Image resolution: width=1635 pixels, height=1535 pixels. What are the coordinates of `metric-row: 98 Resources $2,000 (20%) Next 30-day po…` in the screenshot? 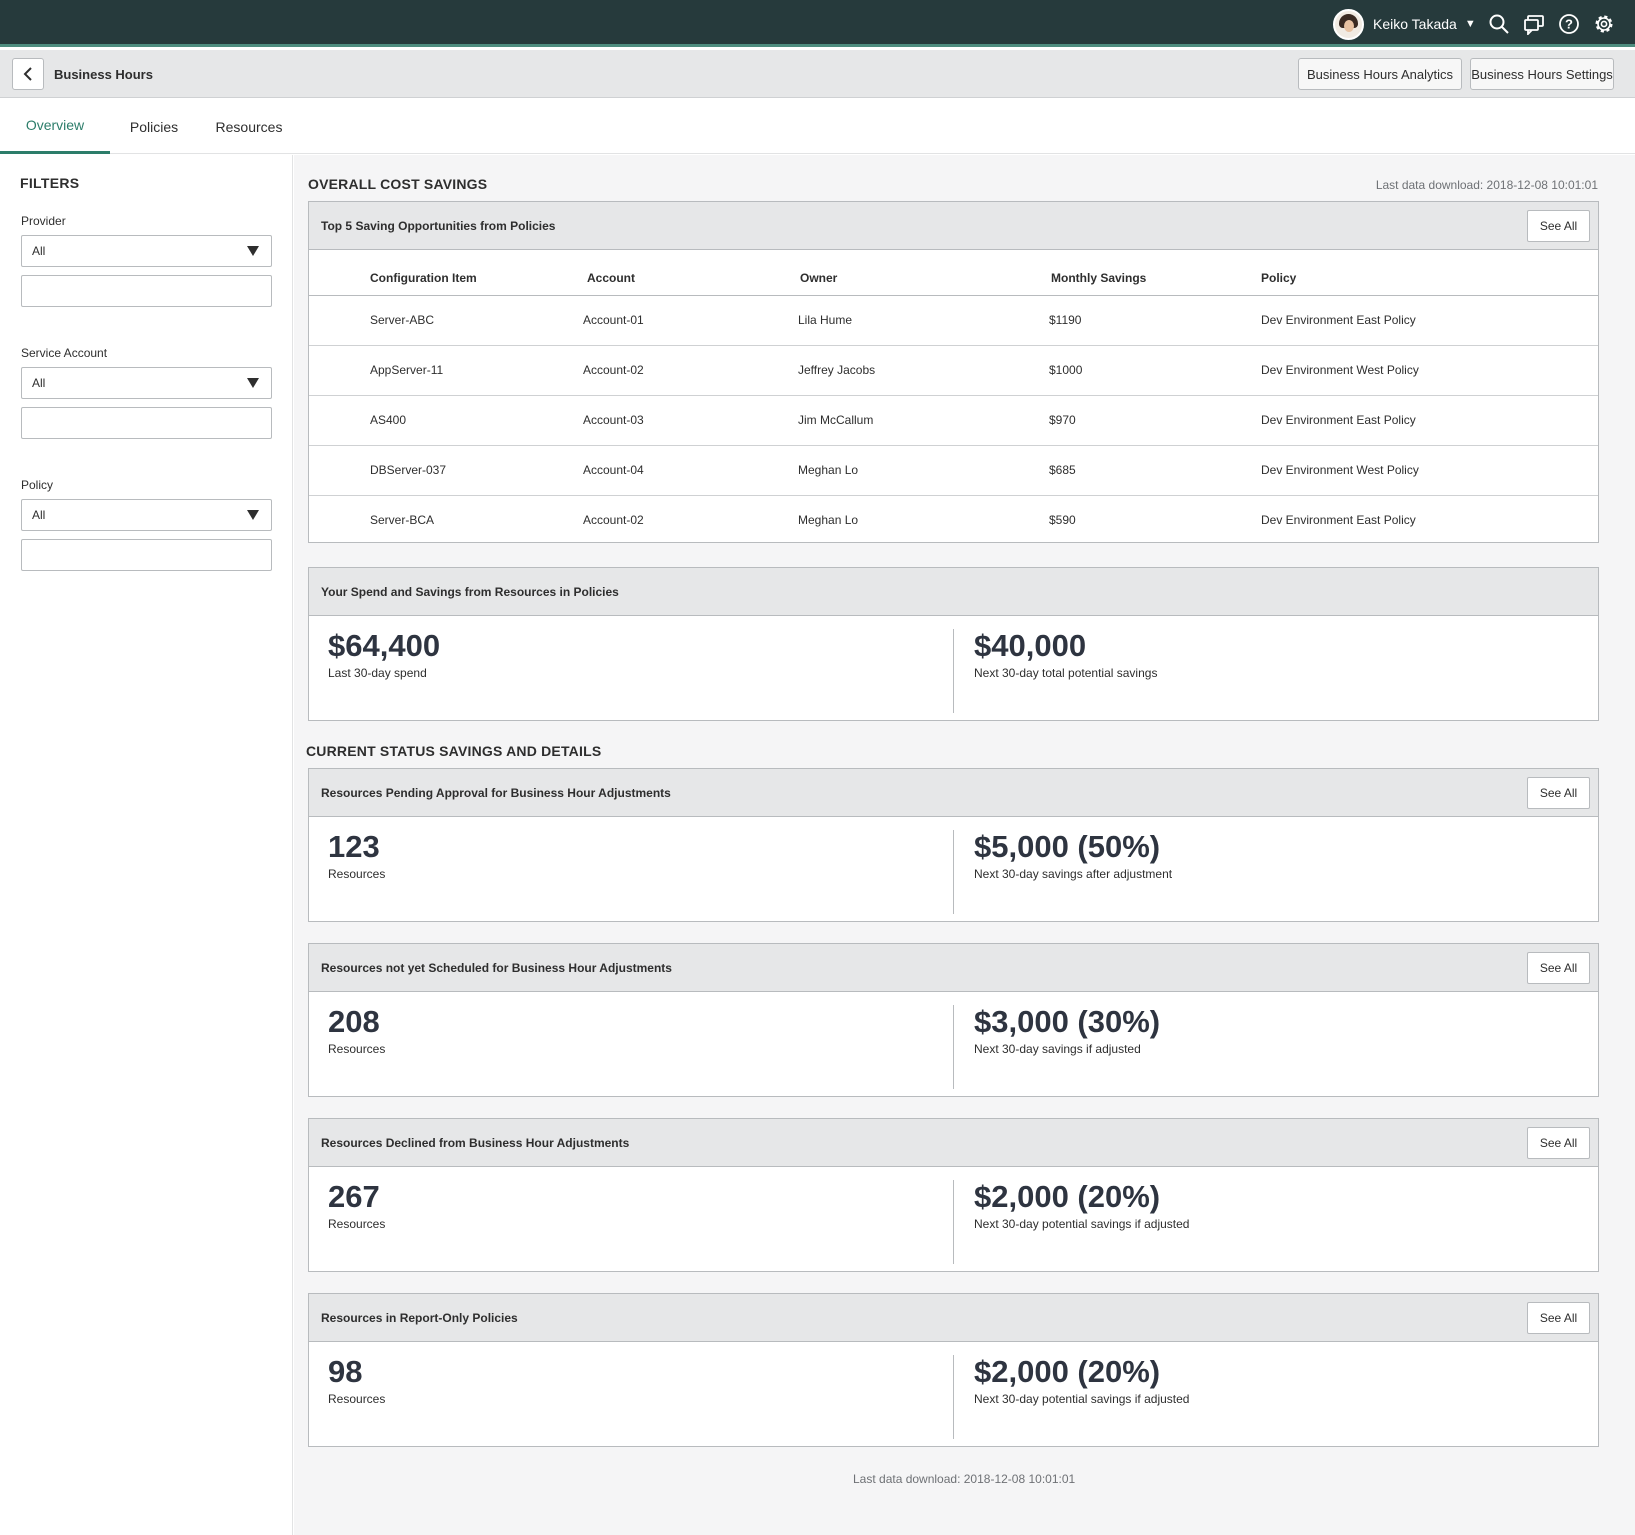 It's located at (953, 1394).